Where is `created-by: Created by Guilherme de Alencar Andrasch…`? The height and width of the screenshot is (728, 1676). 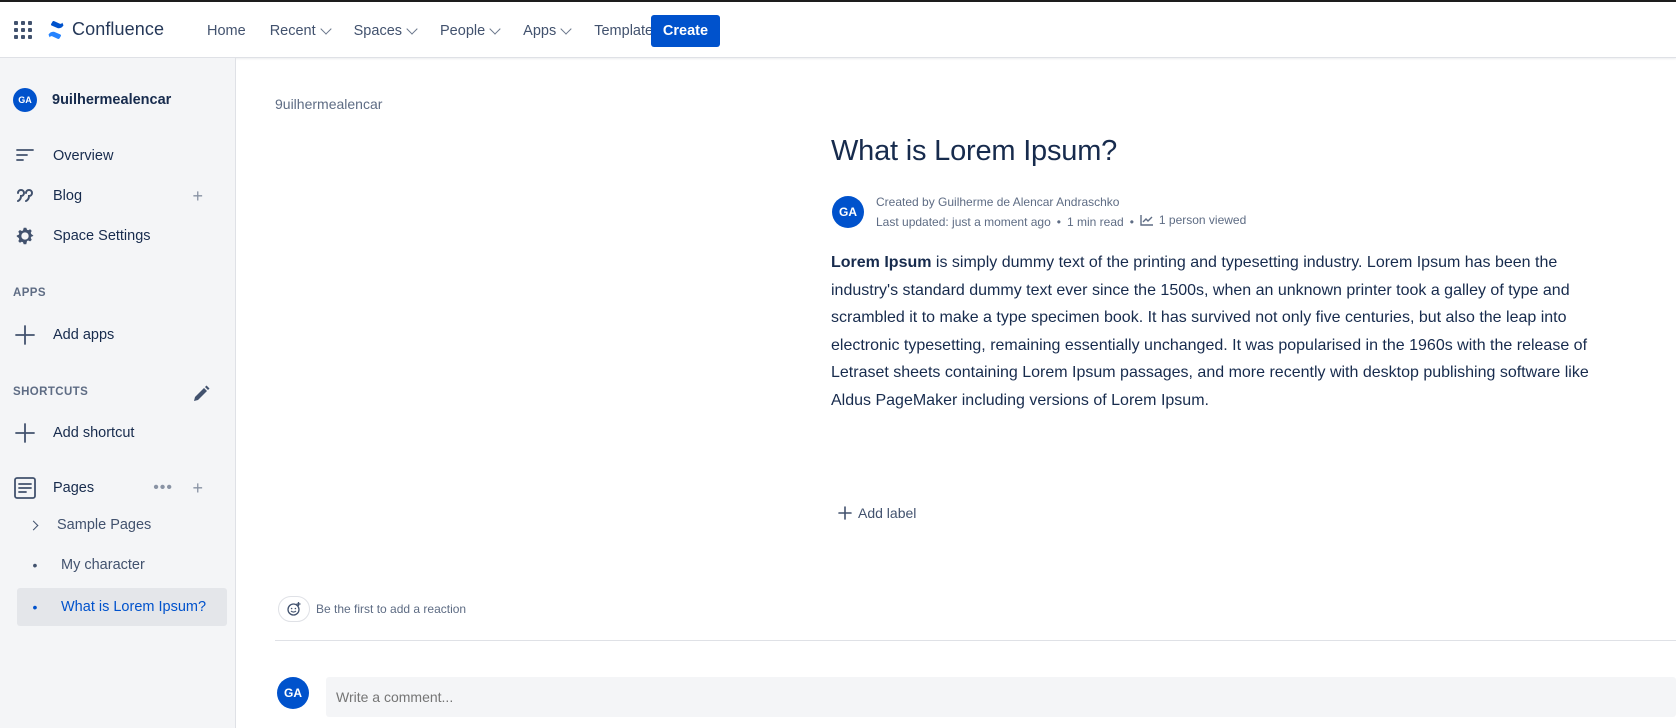 created-by: Created by Guilherme de Alencar Andrasch… is located at coordinates (1061, 202).